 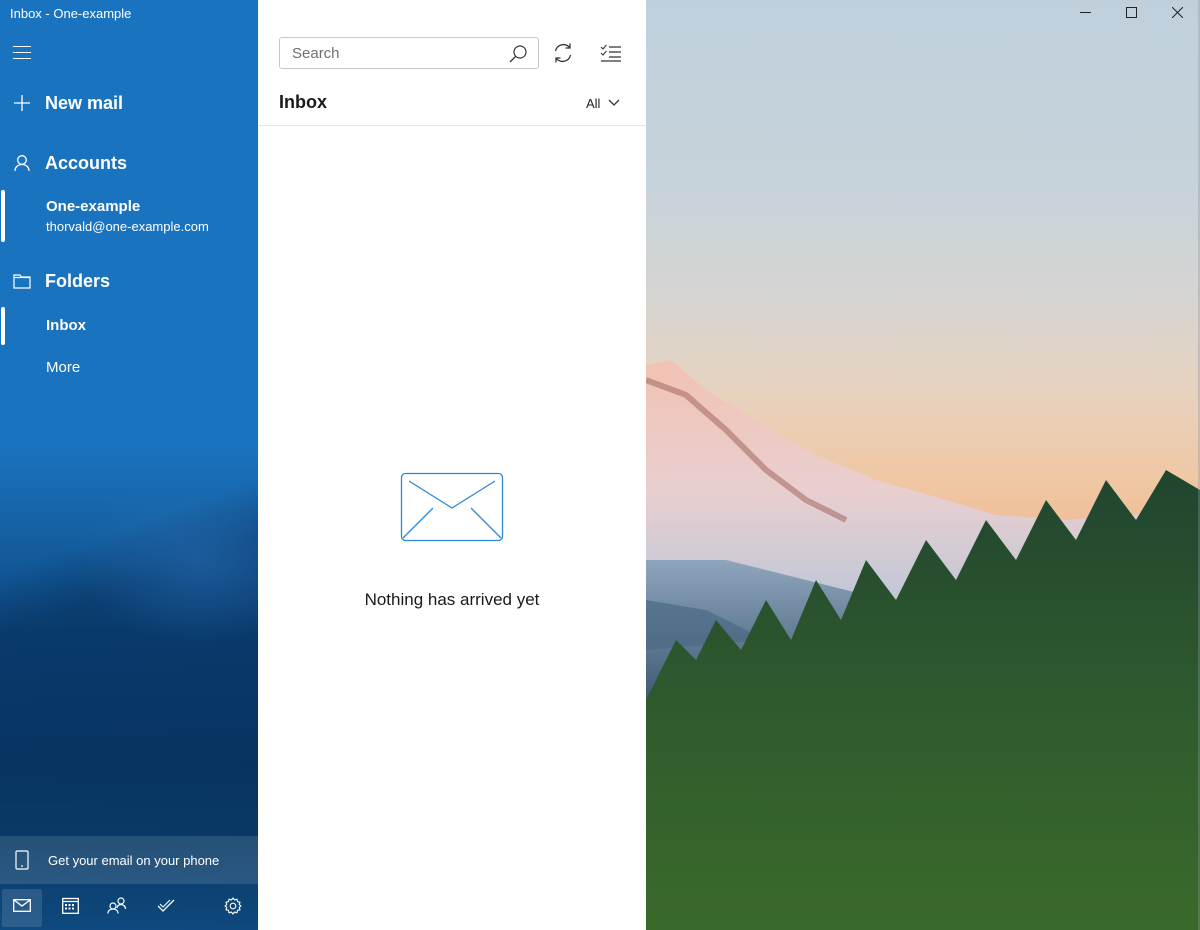 What do you see at coordinates (127, 226) in the screenshot?
I see `account-email: thorvald@one-example.com` at bounding box center [127, 226].